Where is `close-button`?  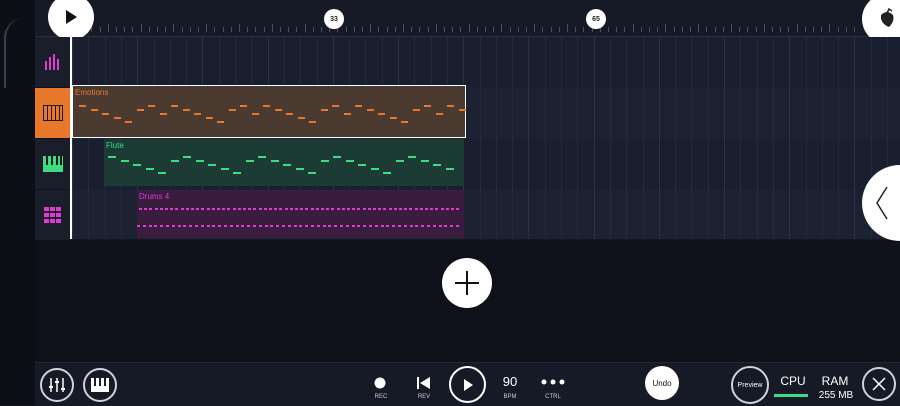
close-button is located at coordinates (879, 384).